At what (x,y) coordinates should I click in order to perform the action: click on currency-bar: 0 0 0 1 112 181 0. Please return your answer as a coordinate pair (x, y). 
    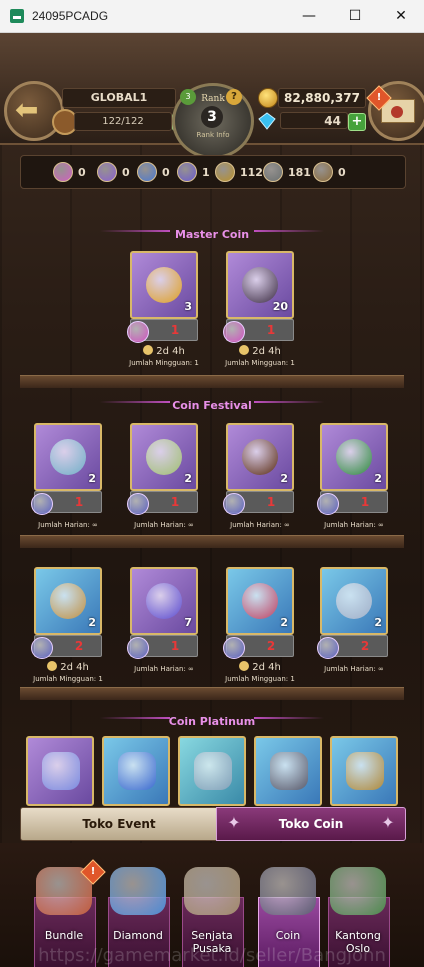
    Looking at the image, I should click on (213, 172).